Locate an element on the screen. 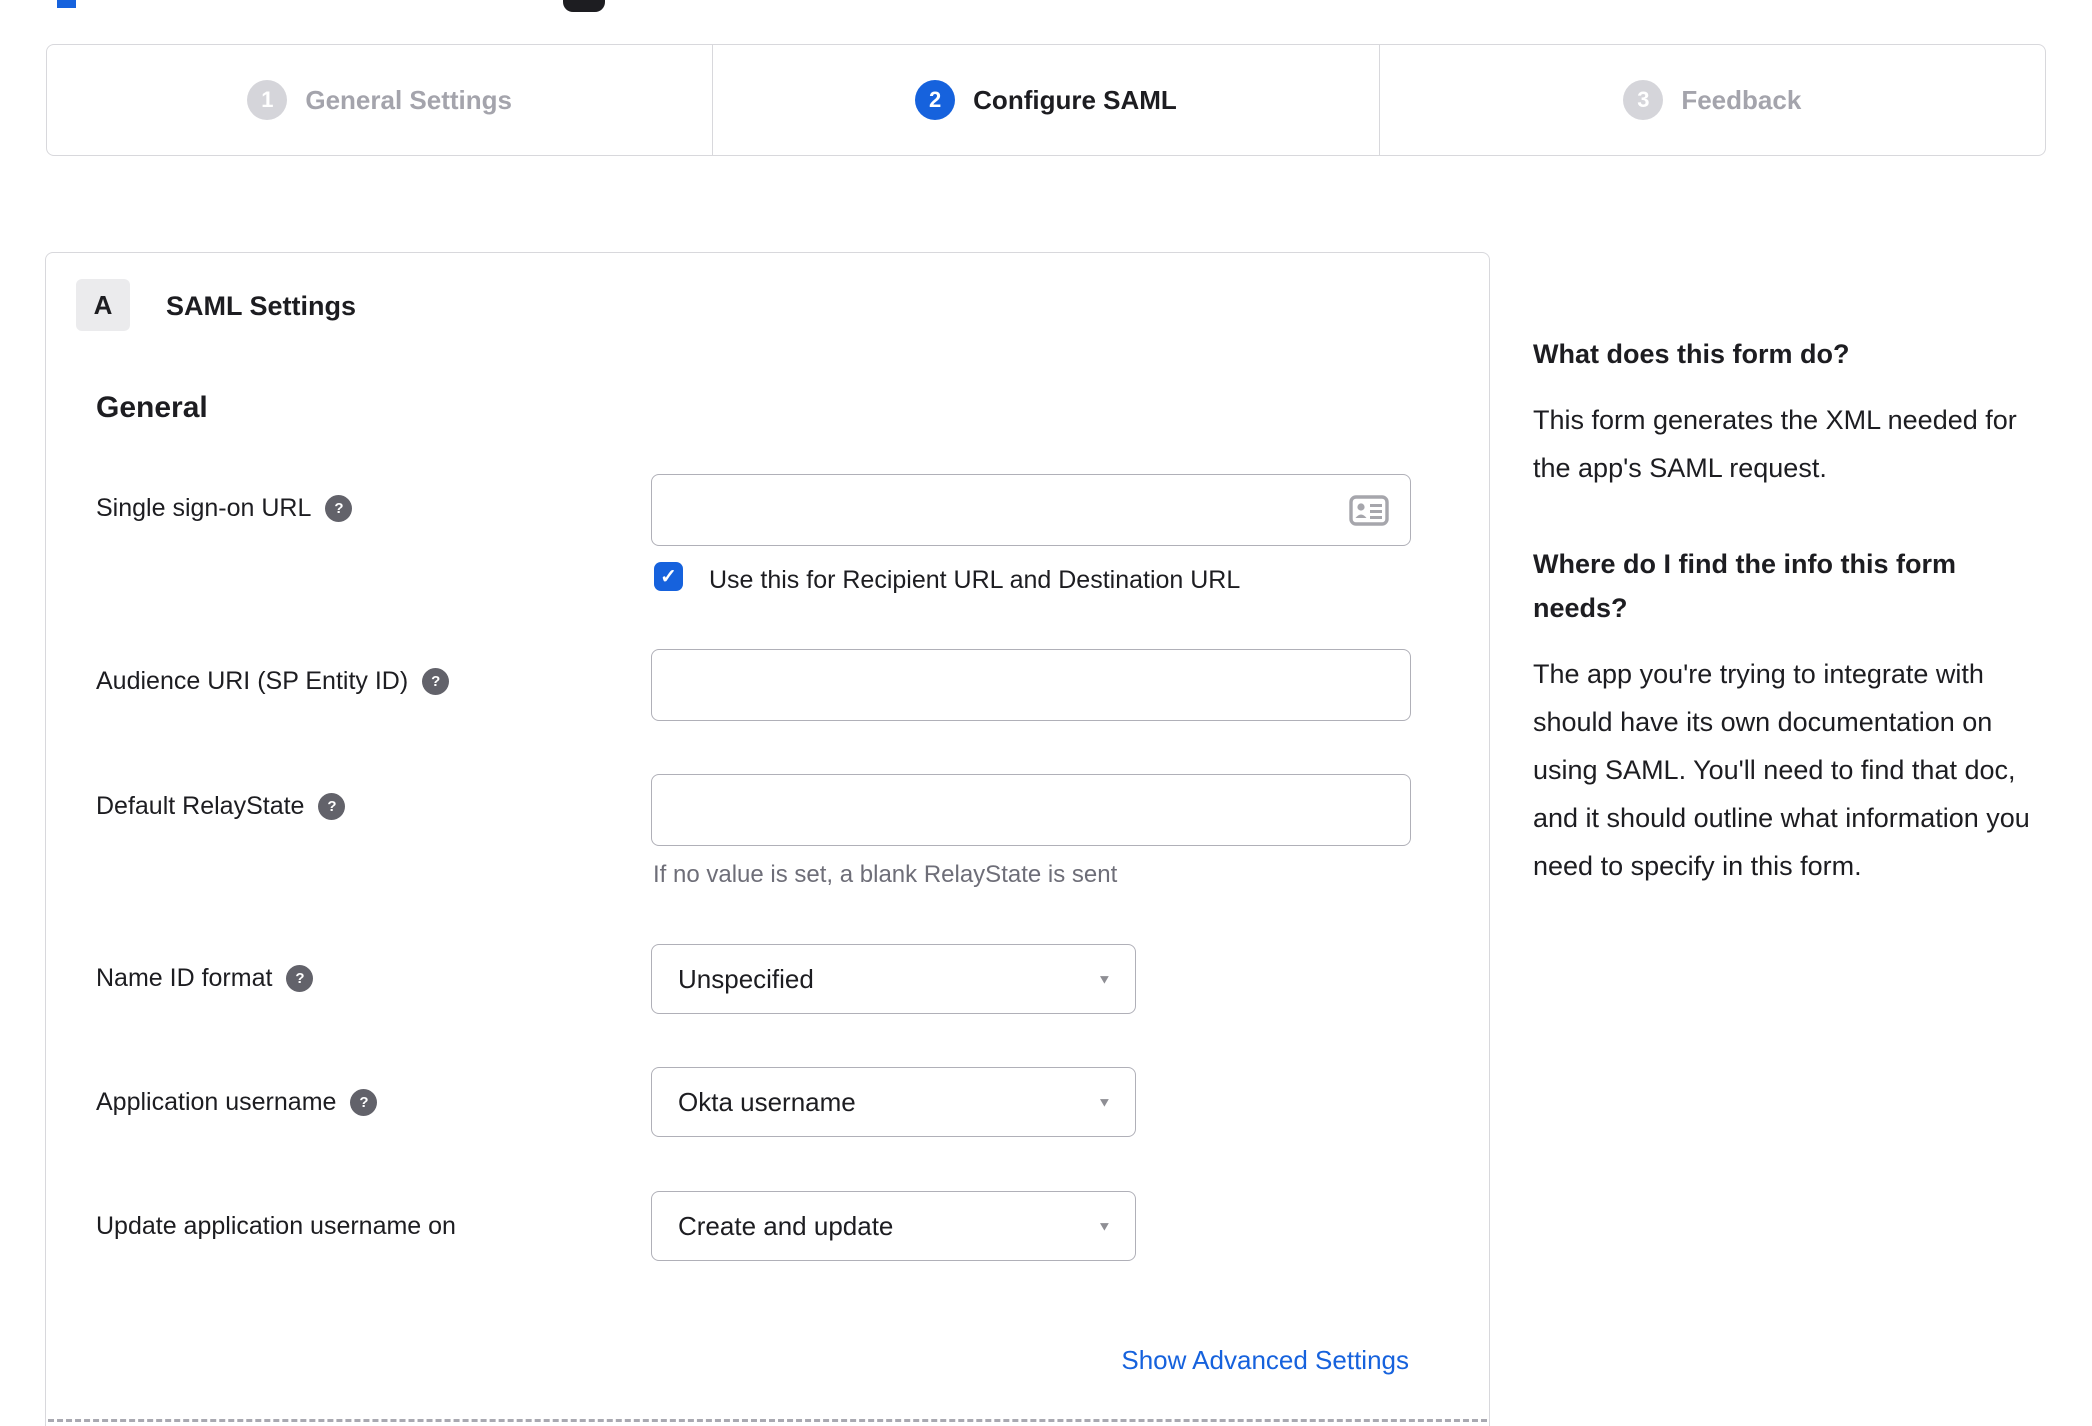 Image resolution: width=2092 pixels, height=1426 pixels. step-label: Configure SAML is located at coordinates (1075, 99).